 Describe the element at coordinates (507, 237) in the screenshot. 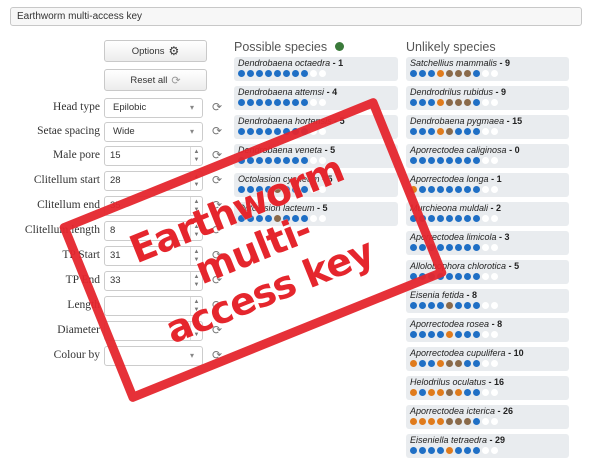

I see `species-score: 3` at that location.